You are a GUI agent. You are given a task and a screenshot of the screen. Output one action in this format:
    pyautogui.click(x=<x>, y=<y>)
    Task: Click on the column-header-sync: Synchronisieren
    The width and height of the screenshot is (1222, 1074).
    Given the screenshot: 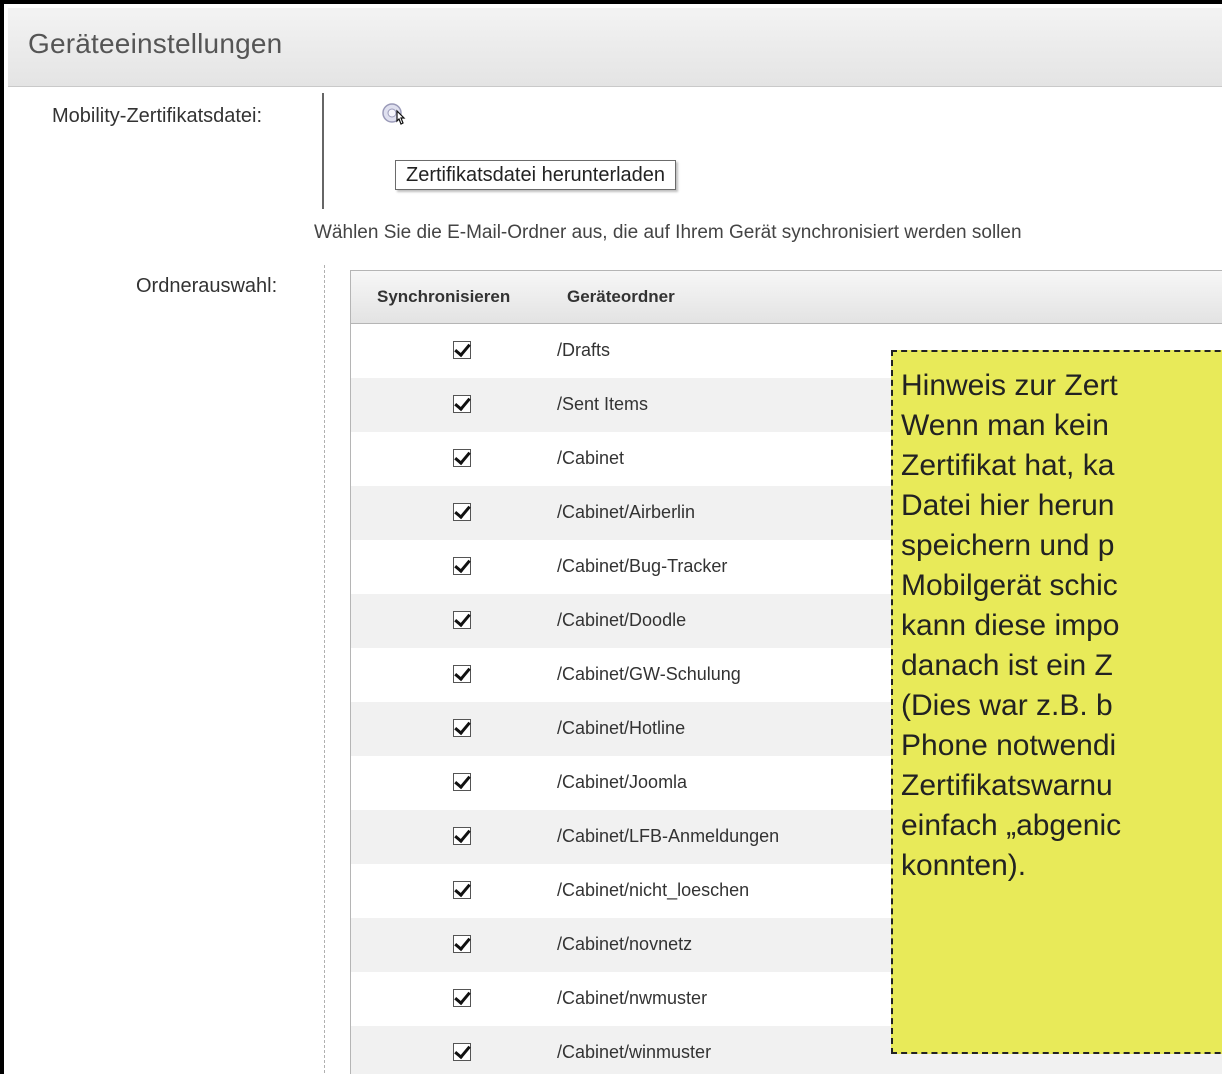 What is the action you would take?
    pyautogui.click(x=443, y=297)
    